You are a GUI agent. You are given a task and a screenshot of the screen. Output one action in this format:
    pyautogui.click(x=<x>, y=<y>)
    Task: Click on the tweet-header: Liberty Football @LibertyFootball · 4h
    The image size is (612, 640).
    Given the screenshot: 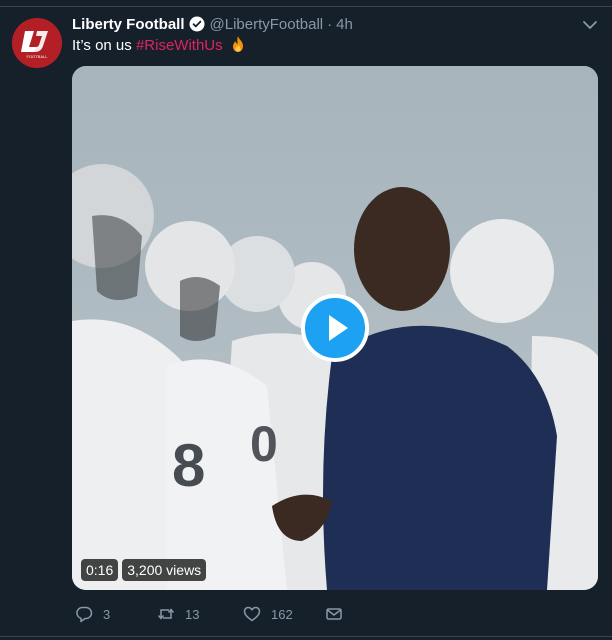 What is the action you would take?
    pyautogui.click(x=212, y=24)
    